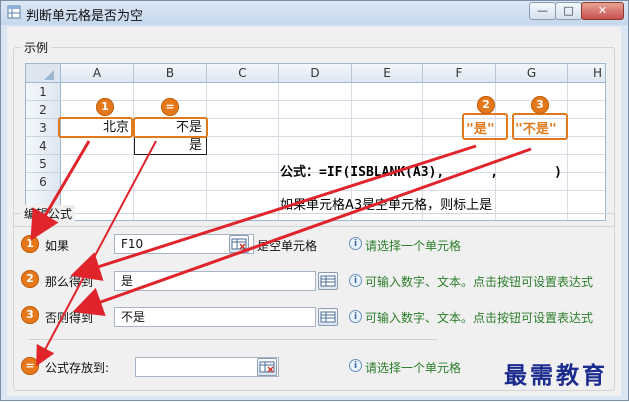 This screenshot has width=629, height=402. Describe the element at coordinates (314, 13) in the screenshot. I see `title-bar: 判断单元格是否为空 — □ ✕` at that location.